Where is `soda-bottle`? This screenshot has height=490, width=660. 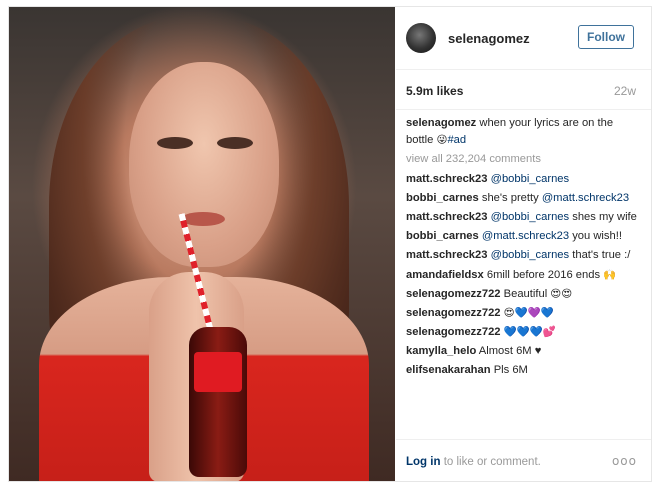 soda-bottle is located at coordinates (218, 402).